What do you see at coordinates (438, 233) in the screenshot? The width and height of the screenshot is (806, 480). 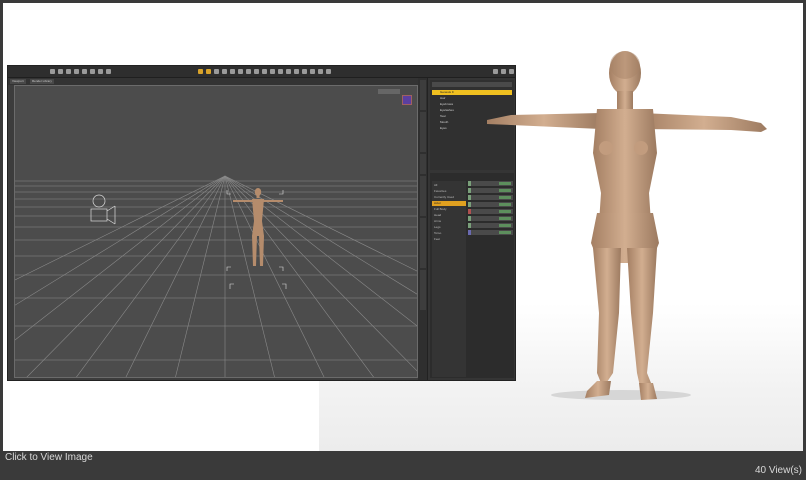 I see `category-item: Torso` at bounding box center [438, 233].